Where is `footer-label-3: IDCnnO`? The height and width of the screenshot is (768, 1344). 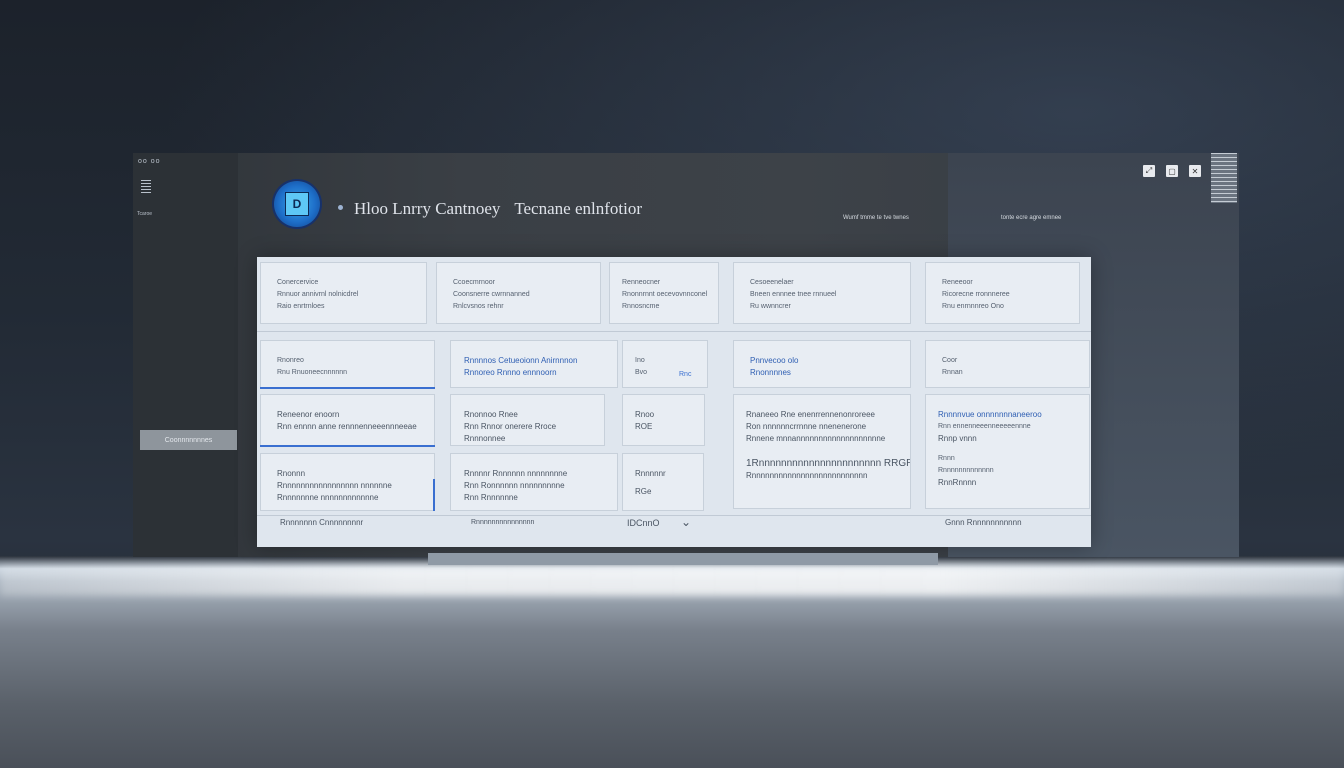 footer-label-3: IDCnnO is located at coordinates (643, 523).